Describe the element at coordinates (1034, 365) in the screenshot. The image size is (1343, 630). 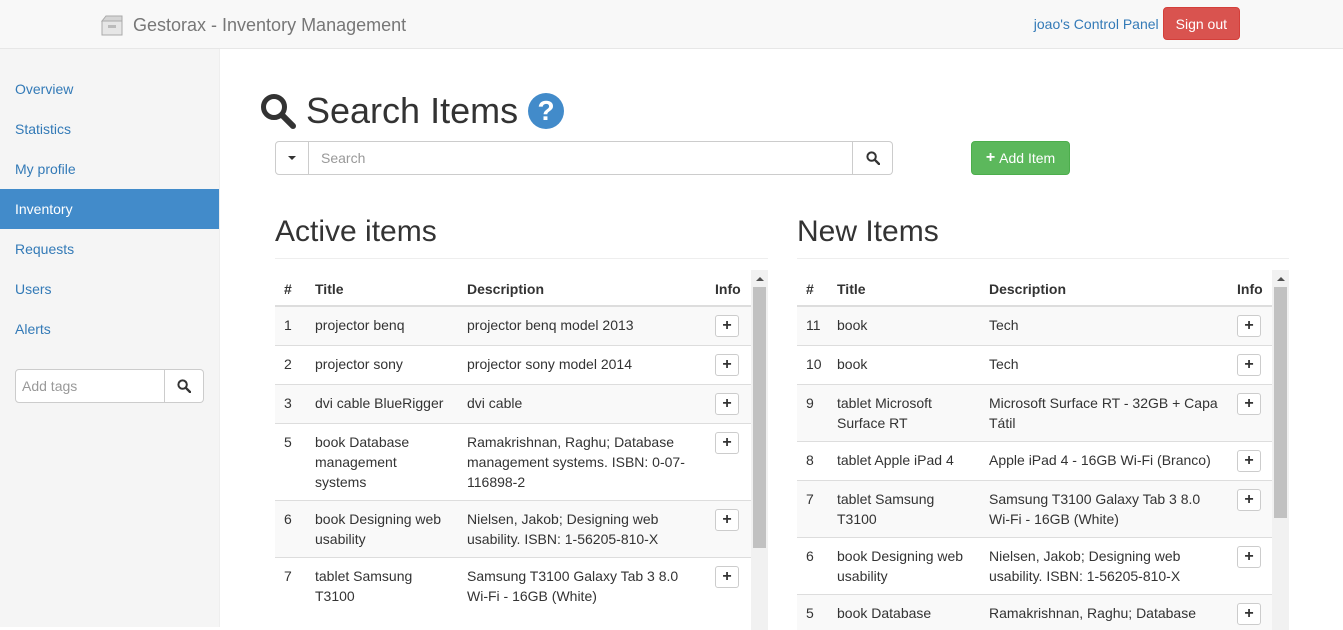
I see `table-row: 10bookTech+` at that location.